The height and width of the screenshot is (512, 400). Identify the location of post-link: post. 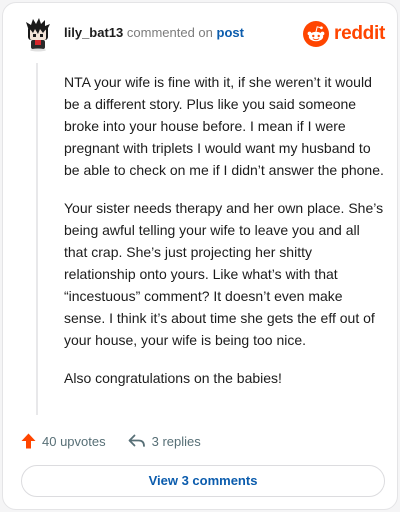
(230, 32).